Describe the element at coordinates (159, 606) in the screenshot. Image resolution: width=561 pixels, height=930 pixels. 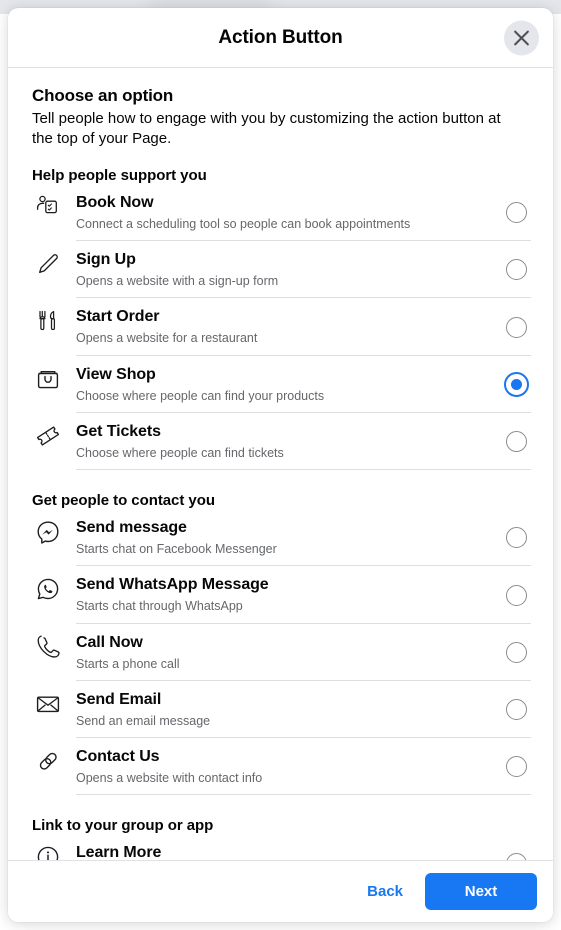
I see `option-description: Starts chat through WhatsApp` at that location.